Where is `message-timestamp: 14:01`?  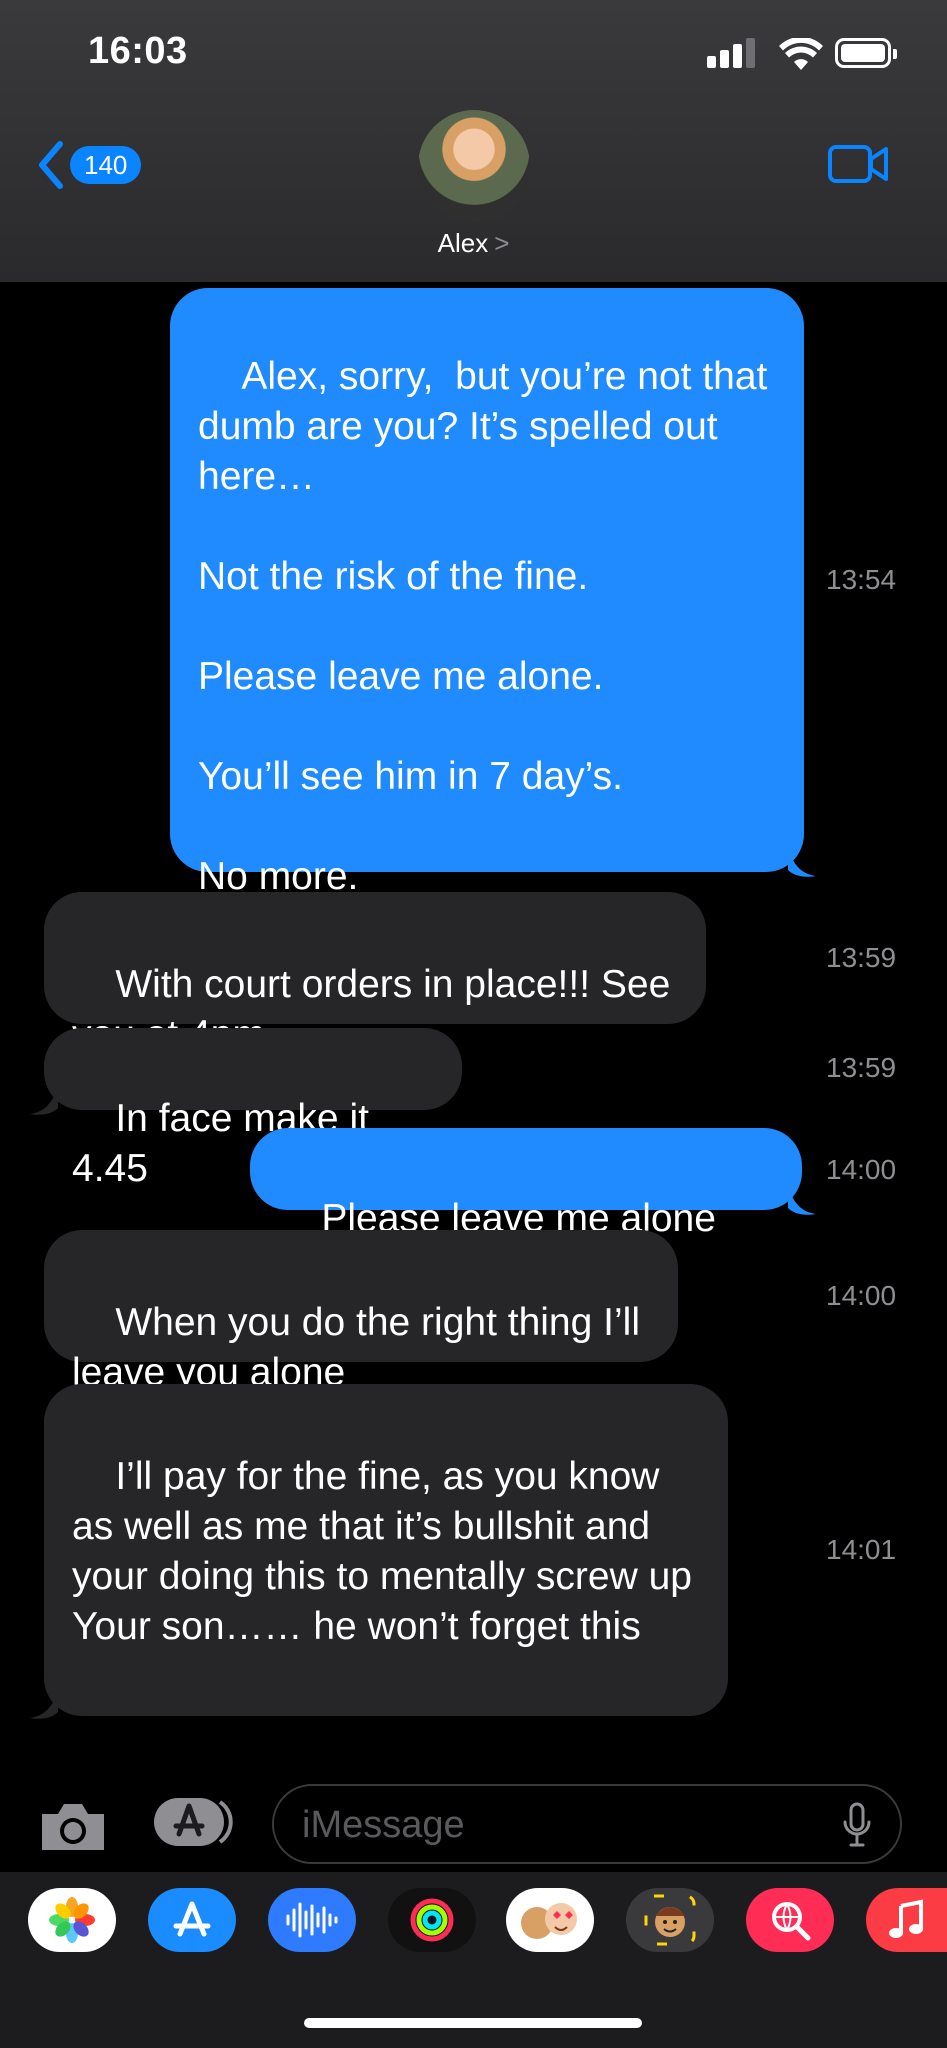
message-timestamp: 14:01 is located at coordinates (861, 1549).